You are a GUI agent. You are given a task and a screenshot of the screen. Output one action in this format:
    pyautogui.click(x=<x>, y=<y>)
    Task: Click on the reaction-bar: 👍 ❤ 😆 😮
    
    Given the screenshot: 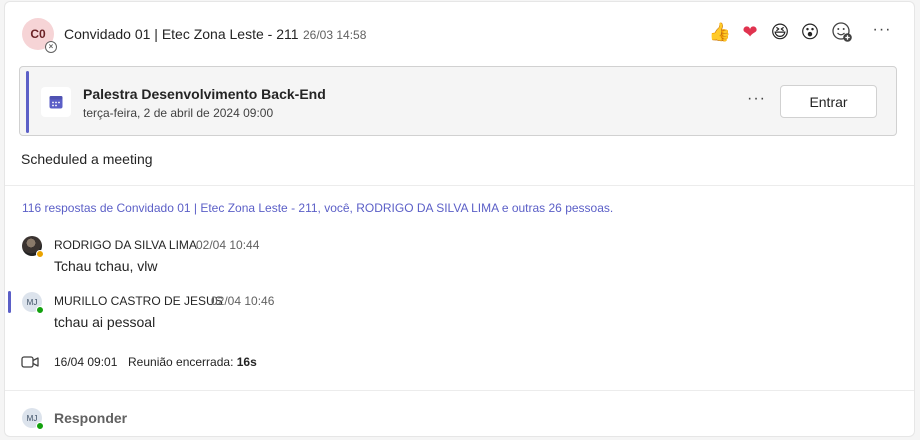 What is the action you would take?
    pyautogui.click(x=765, y=32)
    